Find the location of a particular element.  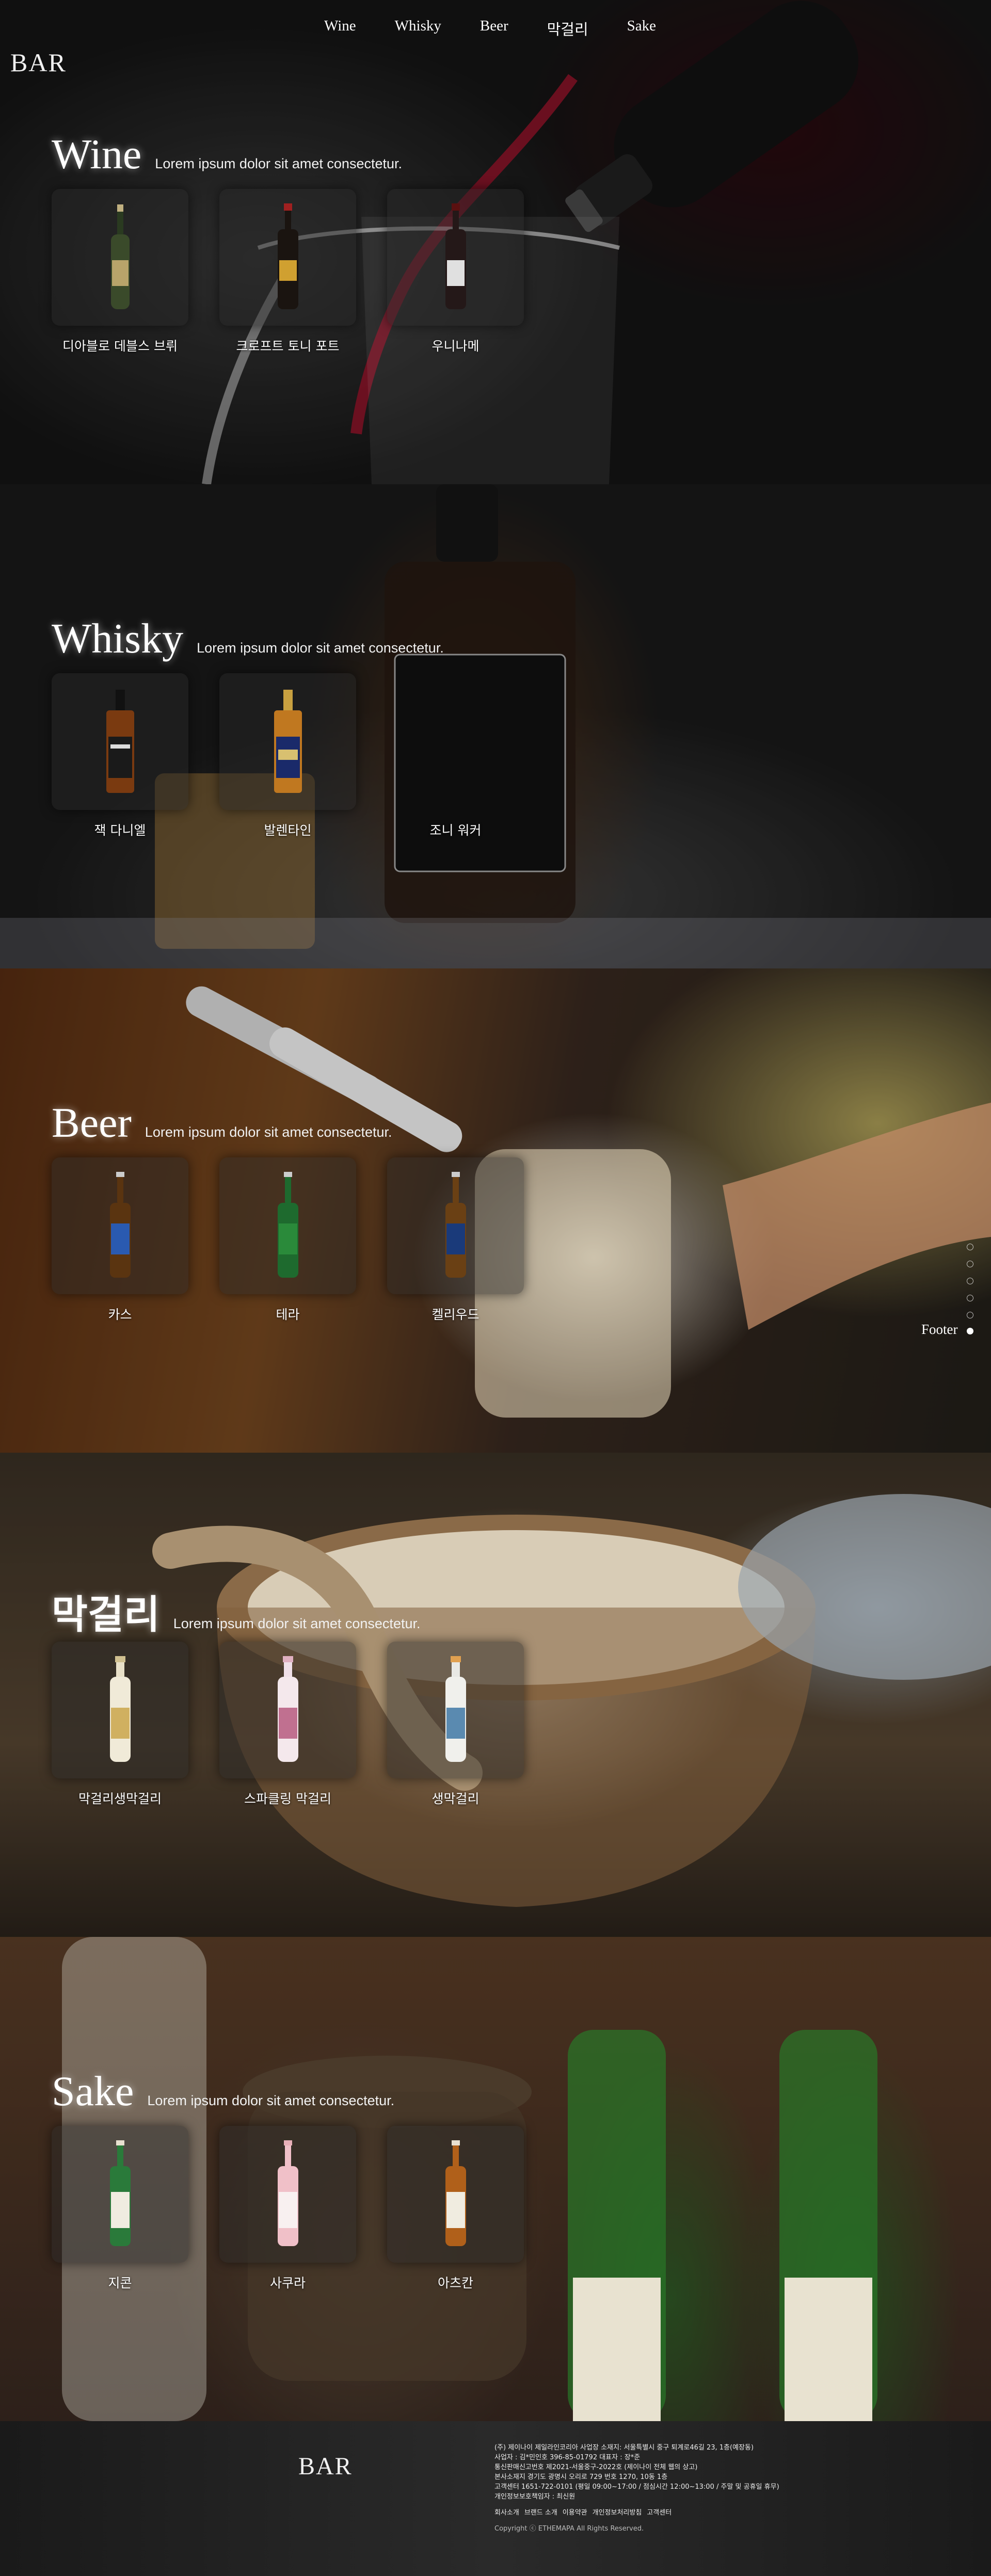

nav-item-beer: Beer is located at coordinates (494, 28).